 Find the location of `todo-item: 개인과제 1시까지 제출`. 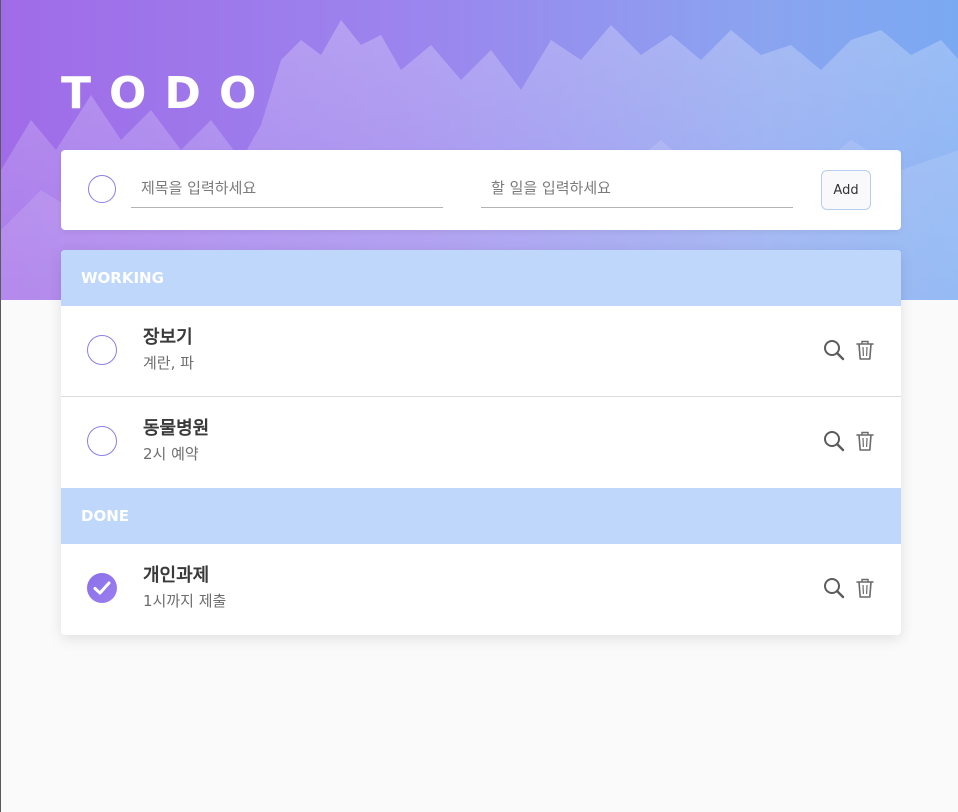

todo-item: 개인과제 1시까지 제출 is located at coordinates (481, 589).